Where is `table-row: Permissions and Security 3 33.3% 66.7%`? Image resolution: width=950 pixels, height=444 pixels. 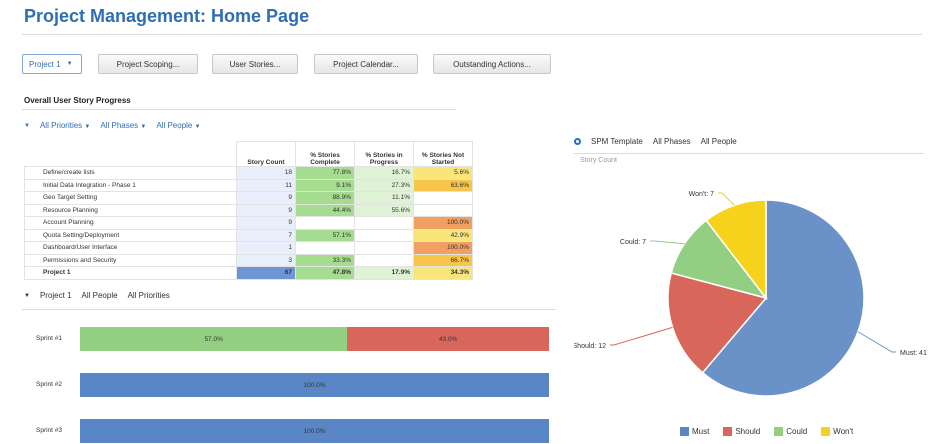 table-row: Permissions and Security 3 33.3% 66.7% is located at coordinates (248, 260).